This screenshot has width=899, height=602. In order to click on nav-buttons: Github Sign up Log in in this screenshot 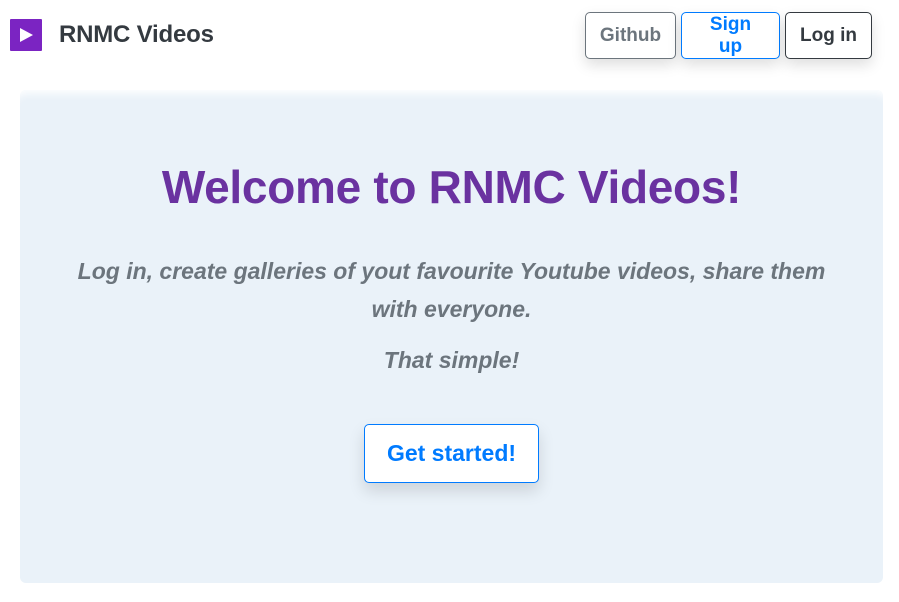, I will do `click(728, 35)`.